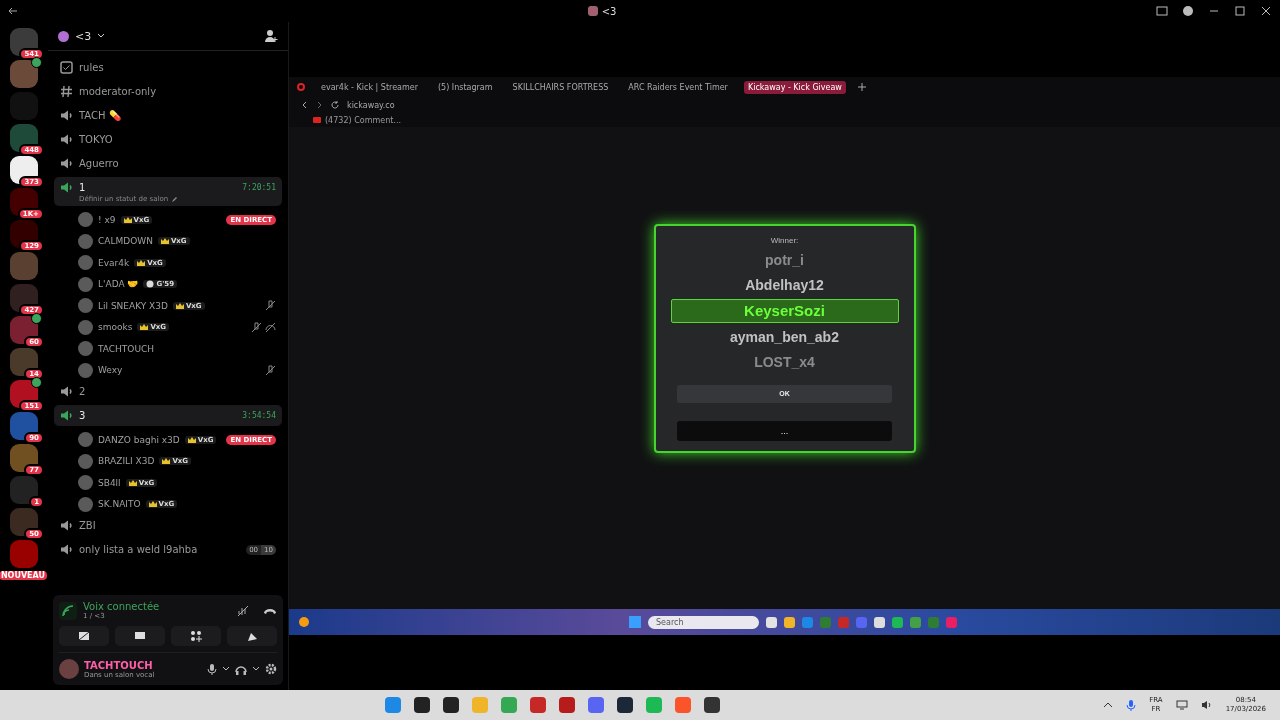 This screenshot has width=1280, height=720. I want to click on user-name: DANZO baghi x3D, so click(139, 439).